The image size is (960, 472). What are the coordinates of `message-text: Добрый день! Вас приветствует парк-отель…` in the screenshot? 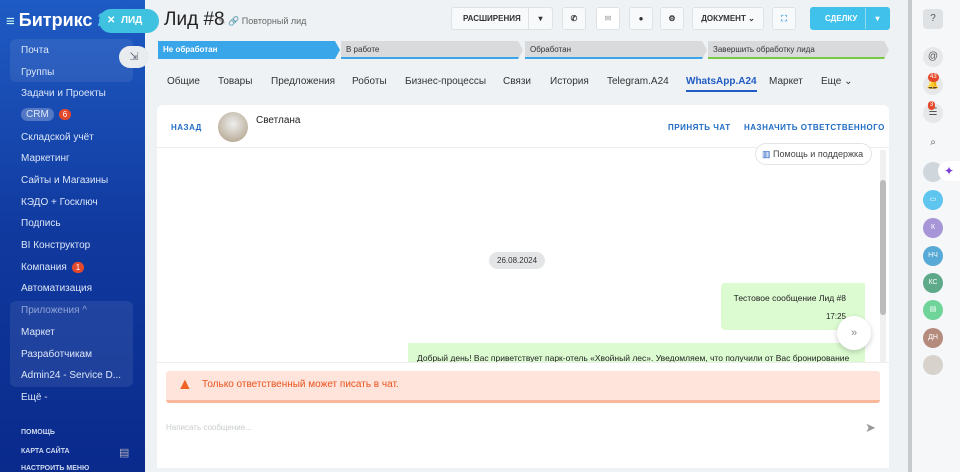 It's located at (633, 357).